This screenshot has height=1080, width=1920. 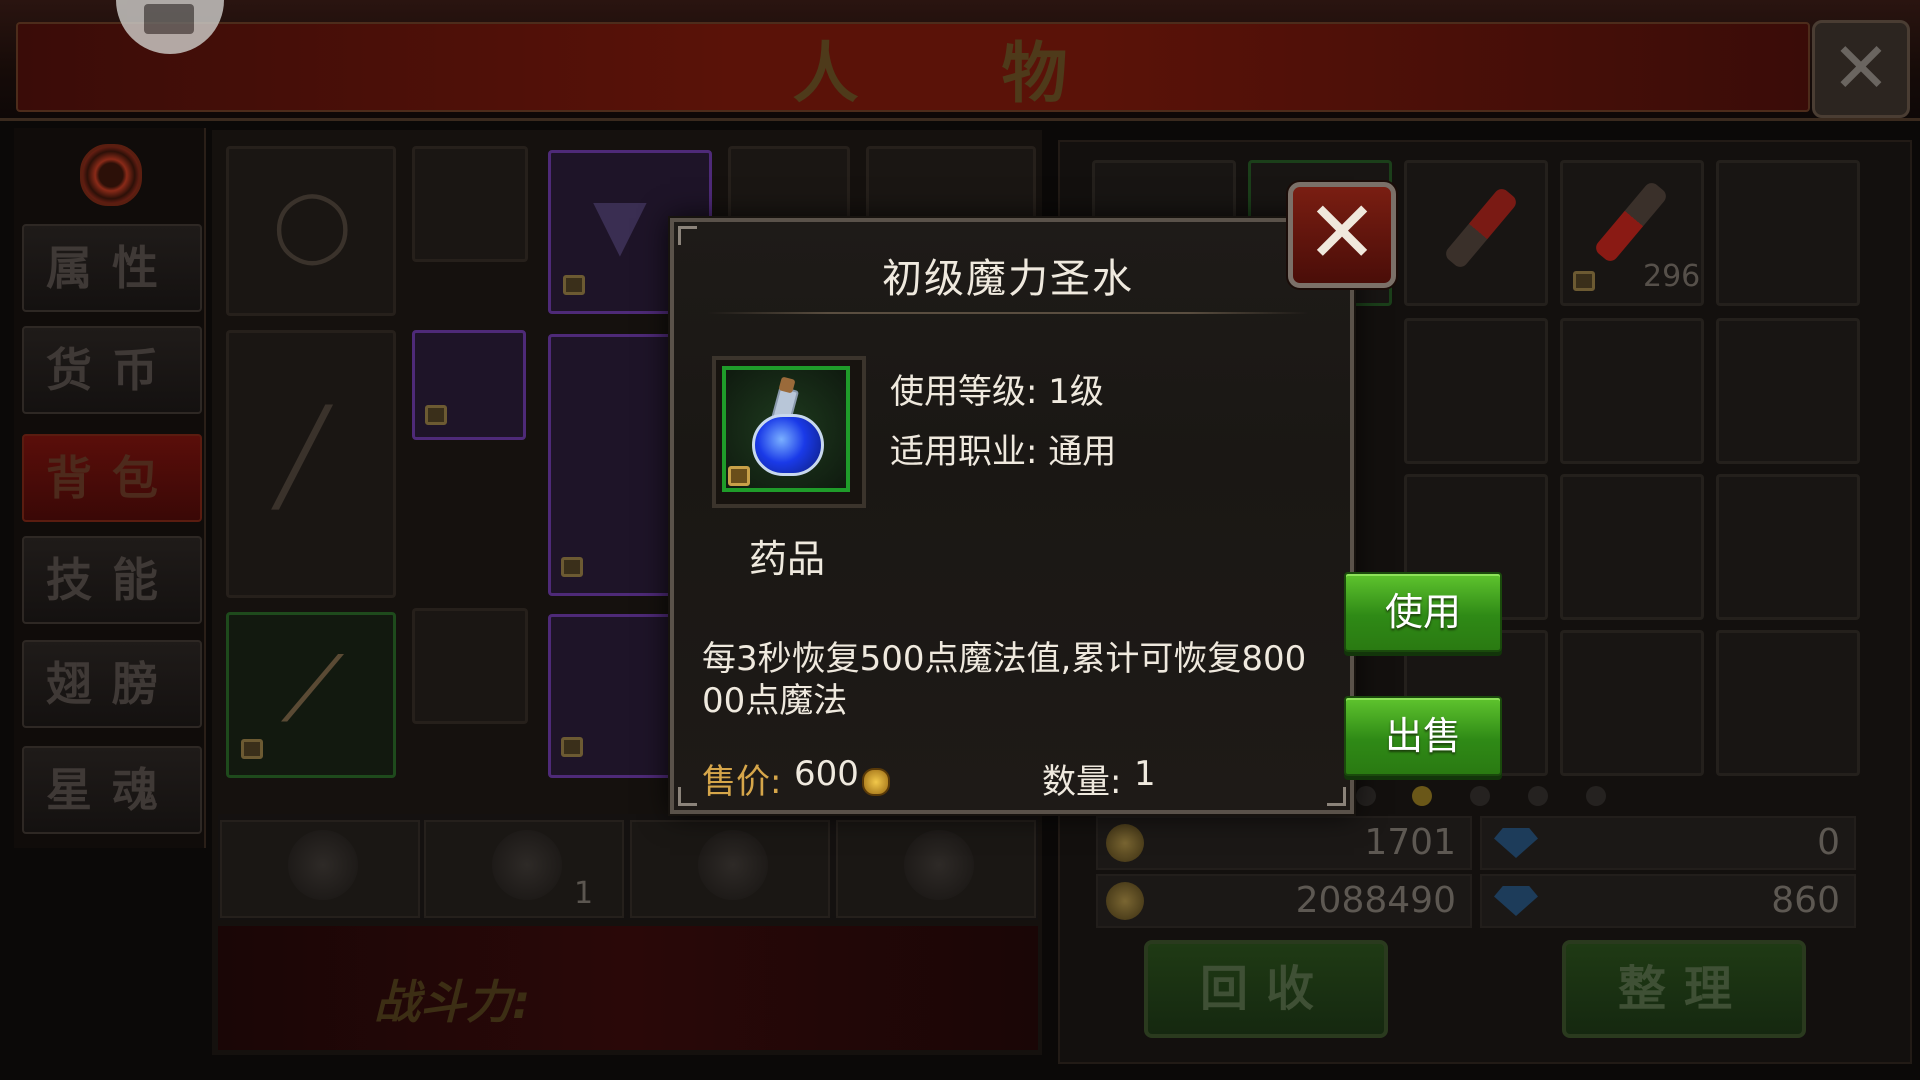 What do you see at coordinates (960, 73) in the screenshot?
I see `window-title: 人 物` at bounding box center [960, 73].